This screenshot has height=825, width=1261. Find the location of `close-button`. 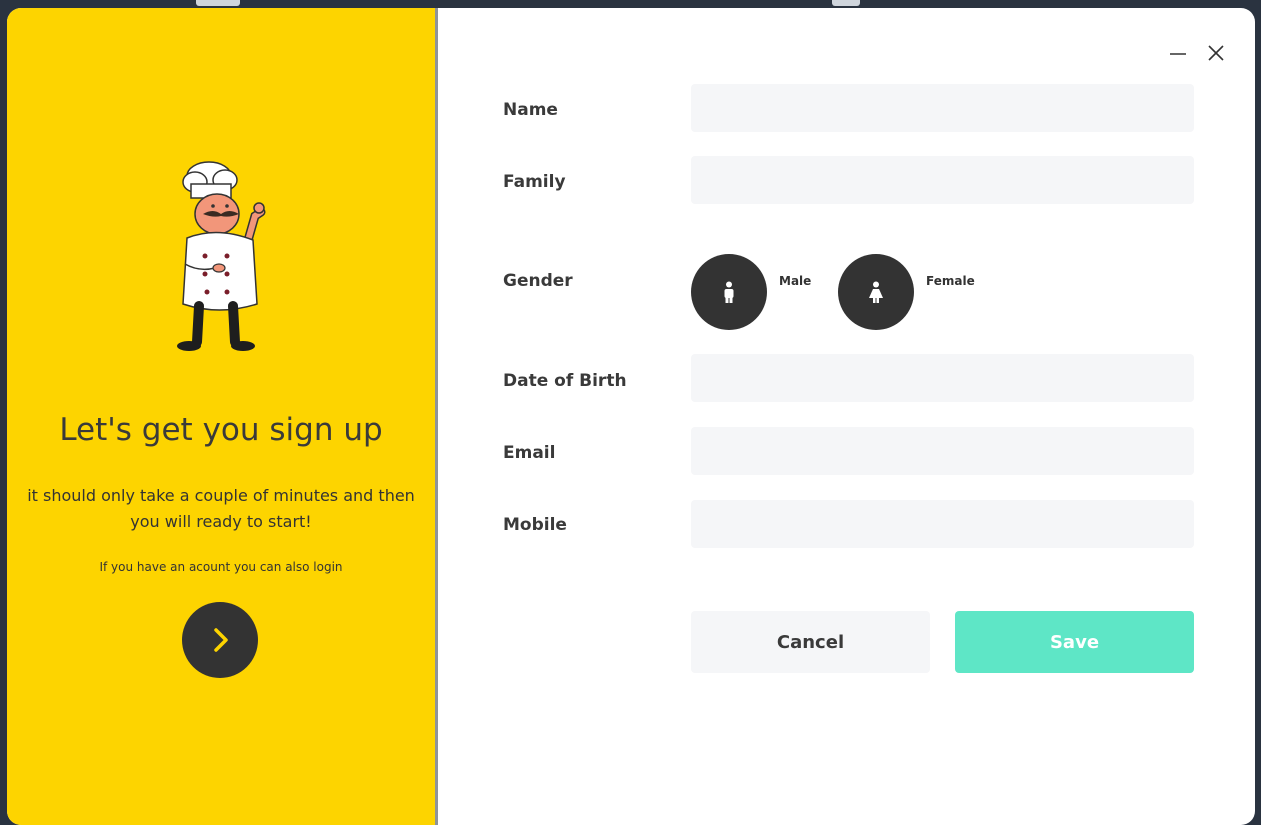

close-button is located at coordinates (1216, 53).